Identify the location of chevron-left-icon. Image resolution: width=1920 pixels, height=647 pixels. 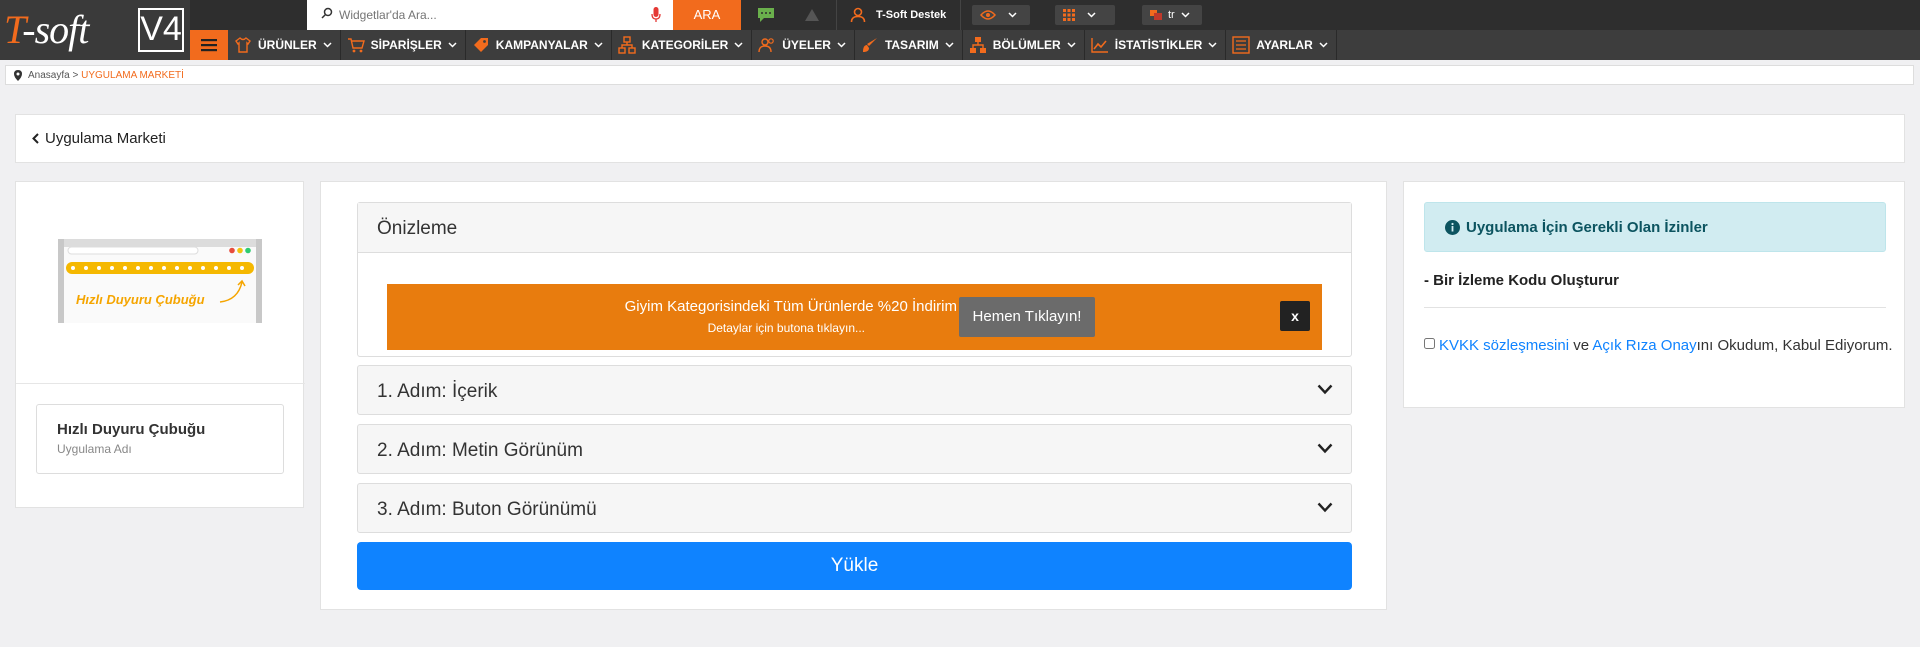
(35, 138).